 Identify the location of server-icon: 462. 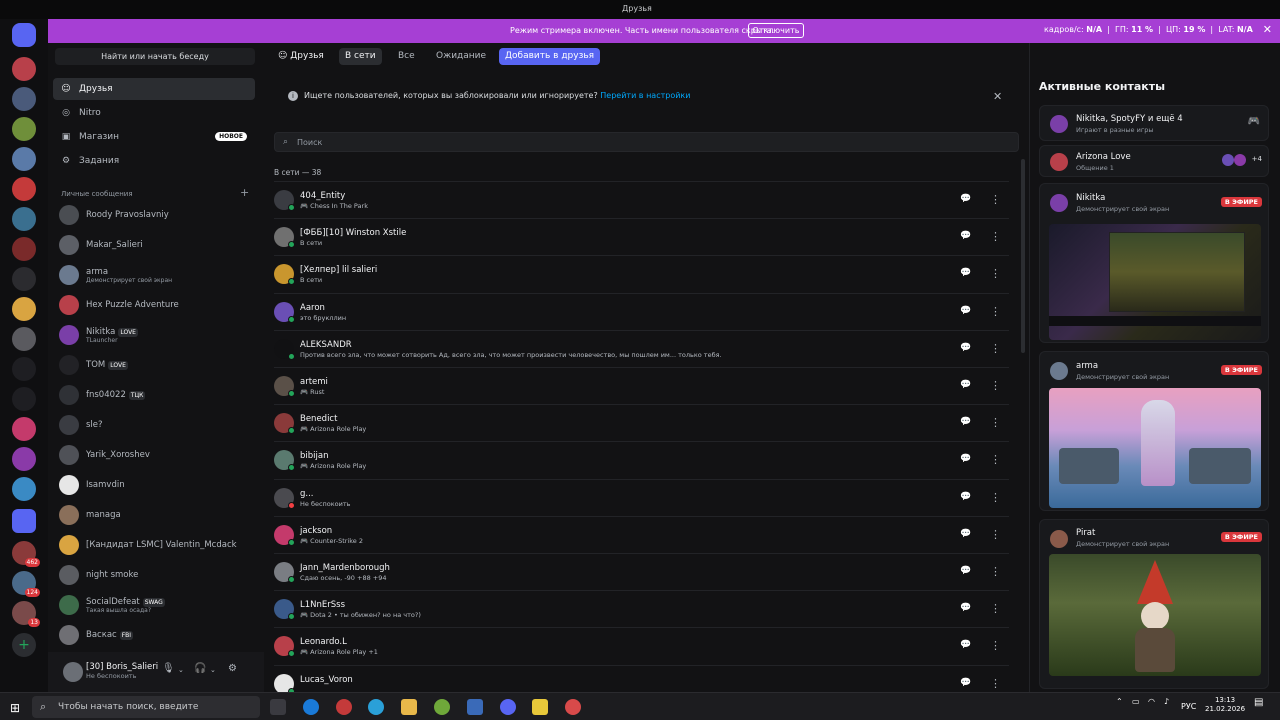
(26, 554).